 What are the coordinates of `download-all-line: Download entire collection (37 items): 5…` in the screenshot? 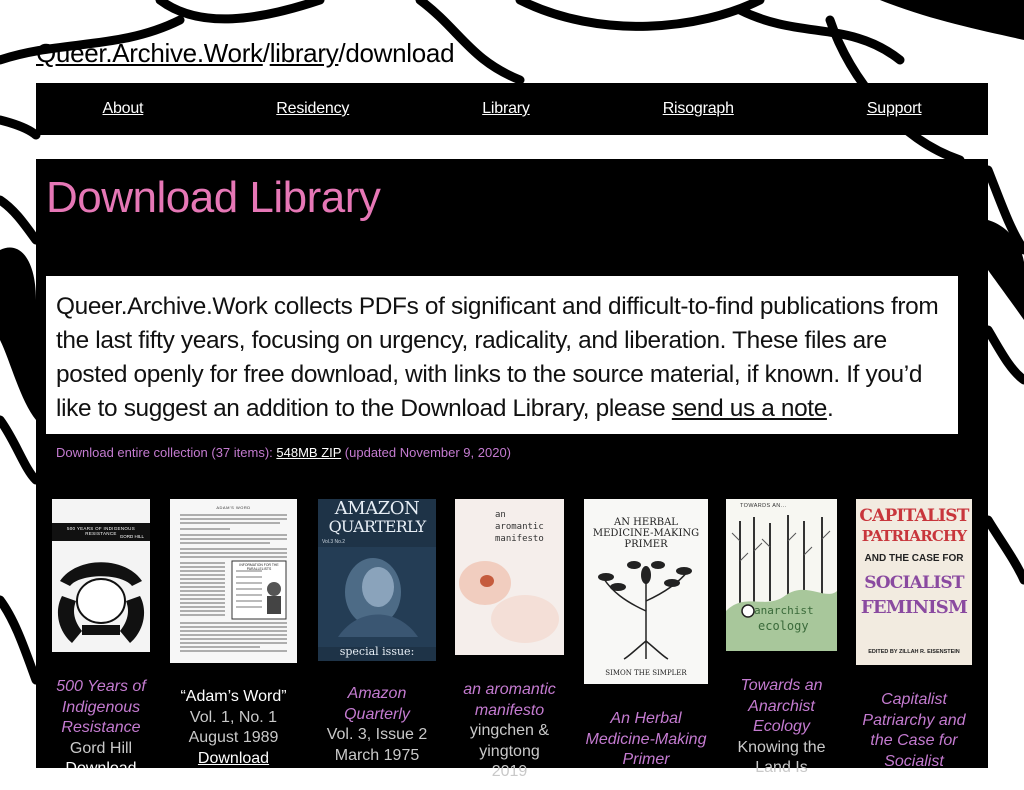 It's located at (283, 452).